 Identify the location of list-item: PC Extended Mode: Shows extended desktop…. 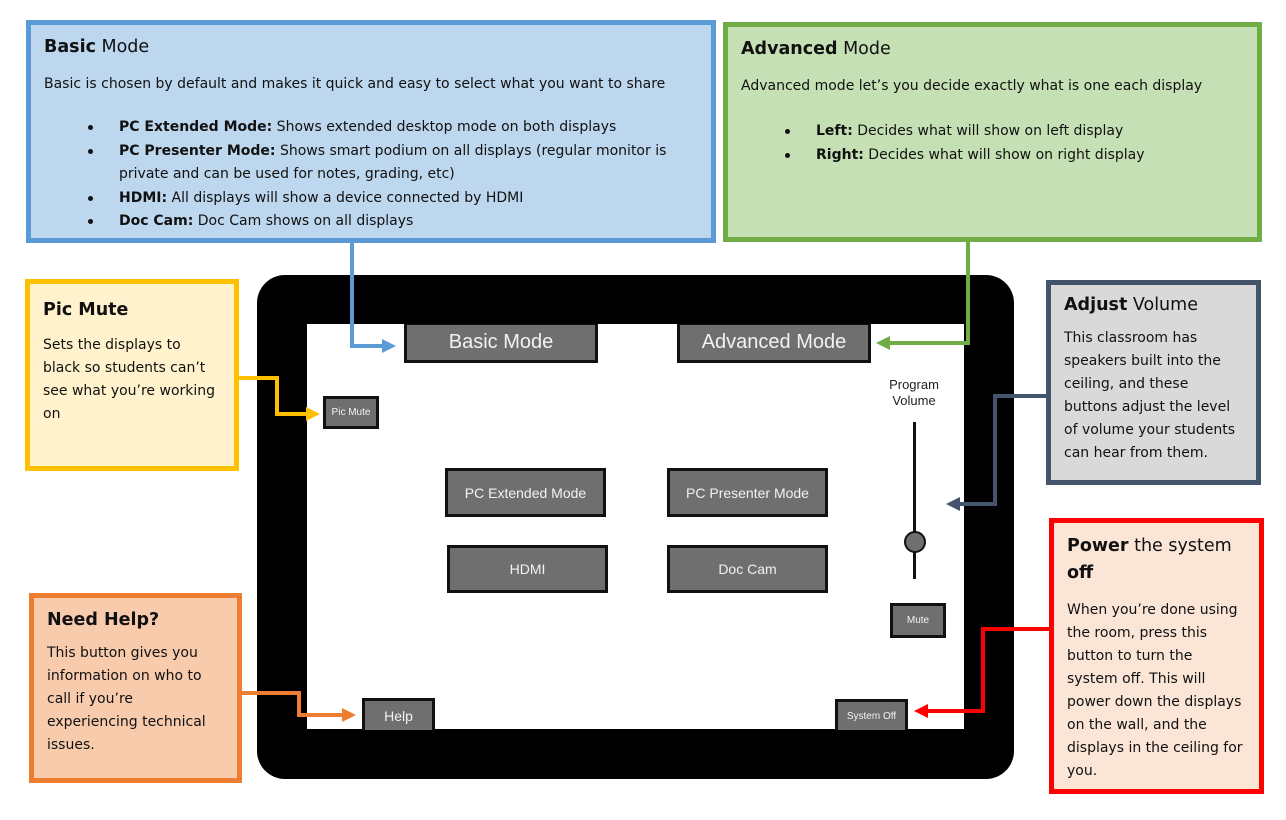
(393, 128).